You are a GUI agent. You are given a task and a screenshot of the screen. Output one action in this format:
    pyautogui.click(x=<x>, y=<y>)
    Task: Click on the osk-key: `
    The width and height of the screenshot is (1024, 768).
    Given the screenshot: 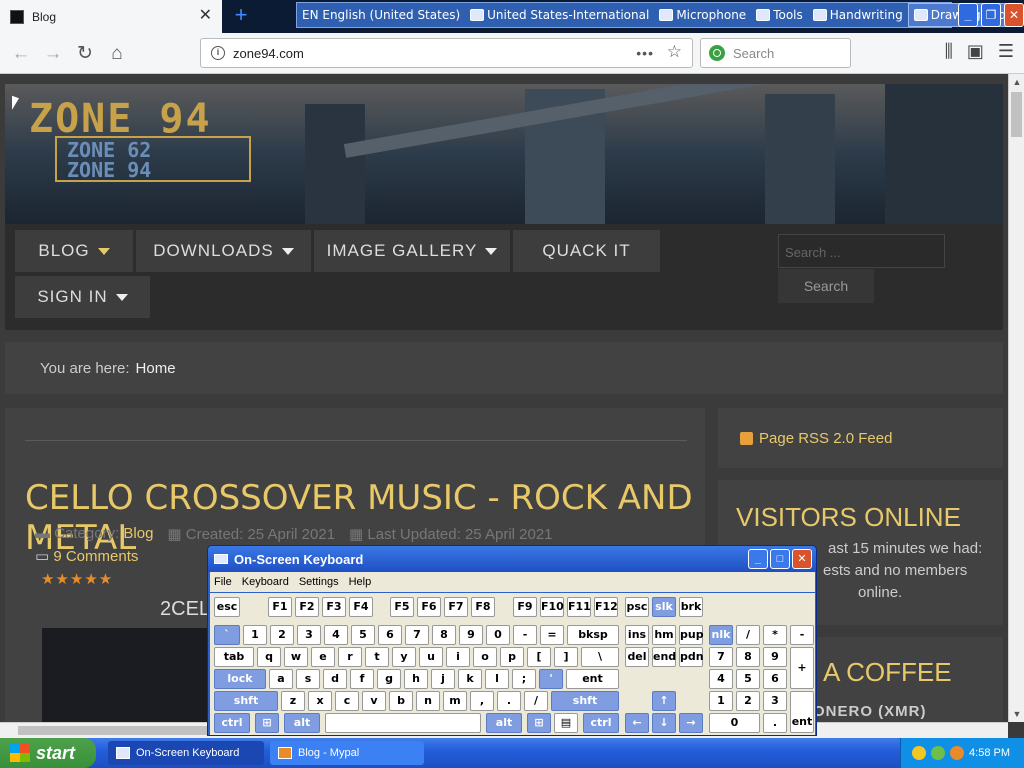 What is the action you would take?
    pyautogui.click(x=227, y=635)
    